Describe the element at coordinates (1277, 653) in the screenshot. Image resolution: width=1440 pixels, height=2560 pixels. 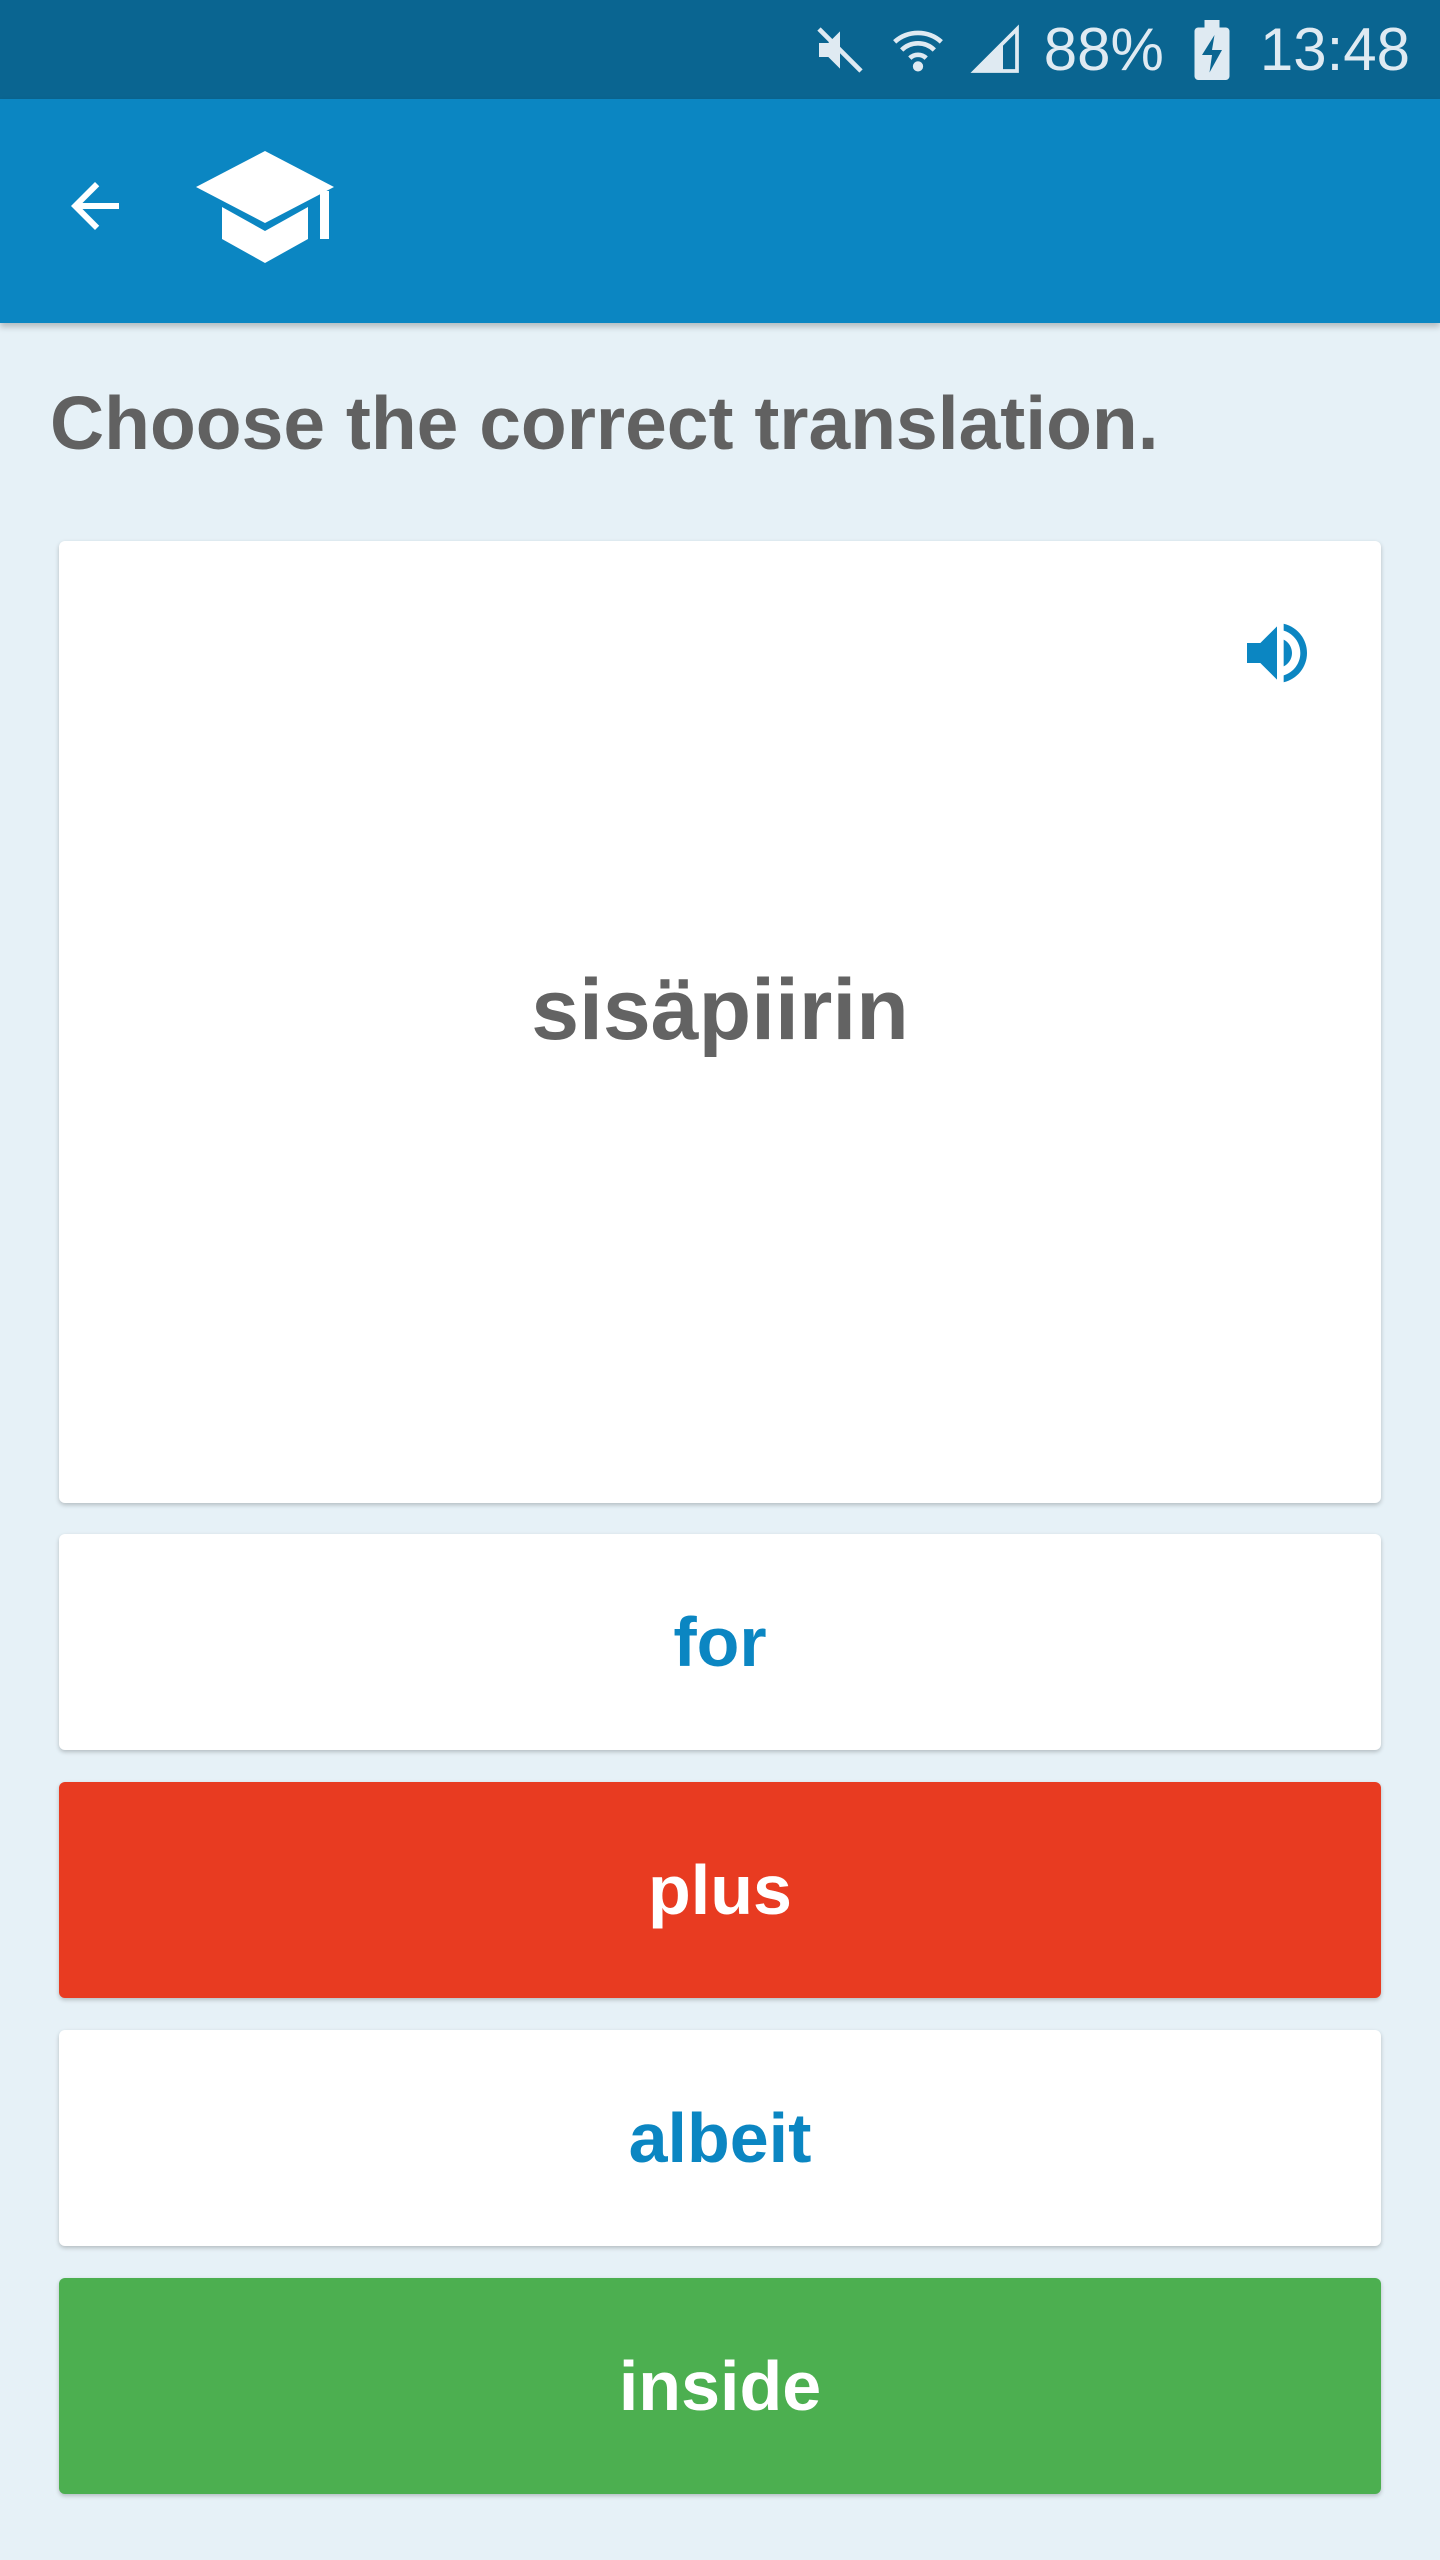
I see `speaker-icon` at that location.